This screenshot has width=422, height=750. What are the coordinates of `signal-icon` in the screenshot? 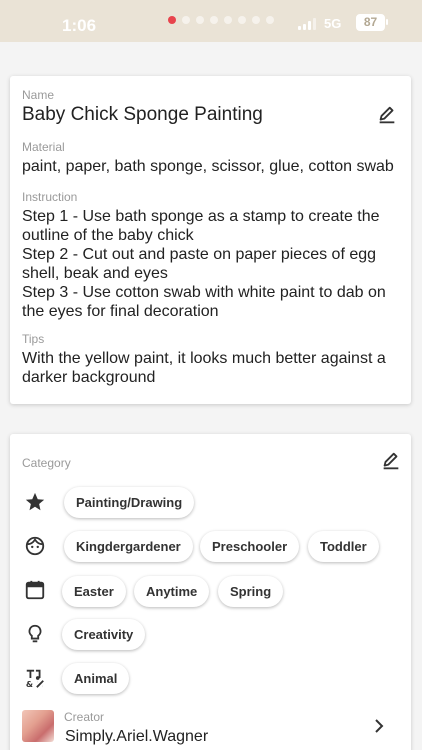 It's located at (307, 24).